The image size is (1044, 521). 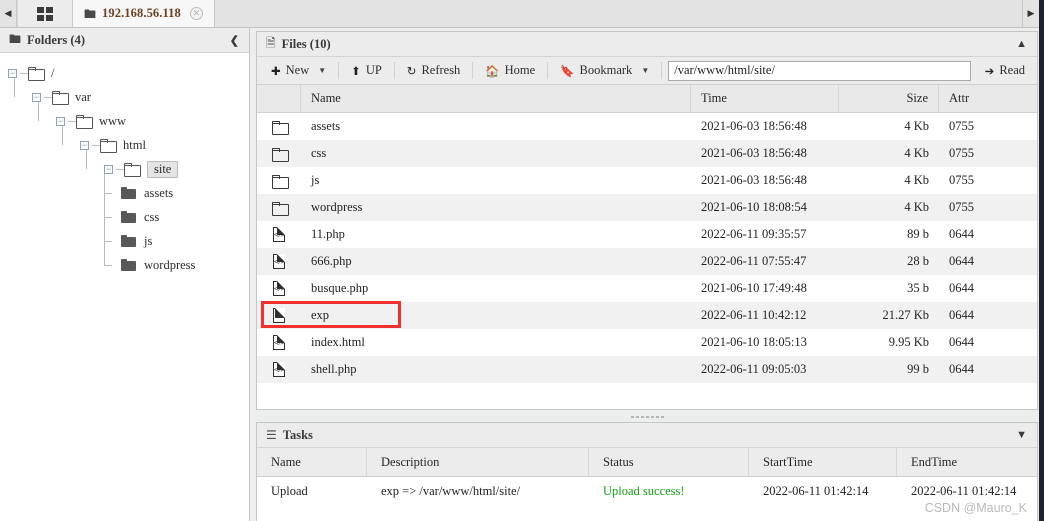 I want to click on column-header-attr: Attr, so click(x=988, y=98).